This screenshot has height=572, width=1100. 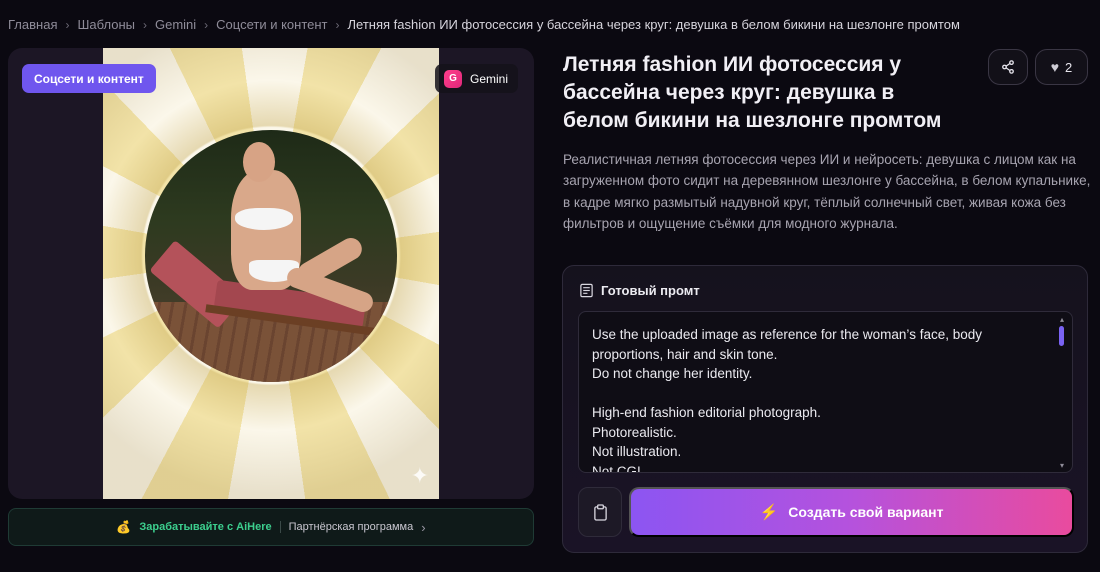 What do you see at coordinates (271, 24) in the screenshot?
I see `breadcrumb-category: Соцсети и контент` at bounding box center [271, 24].